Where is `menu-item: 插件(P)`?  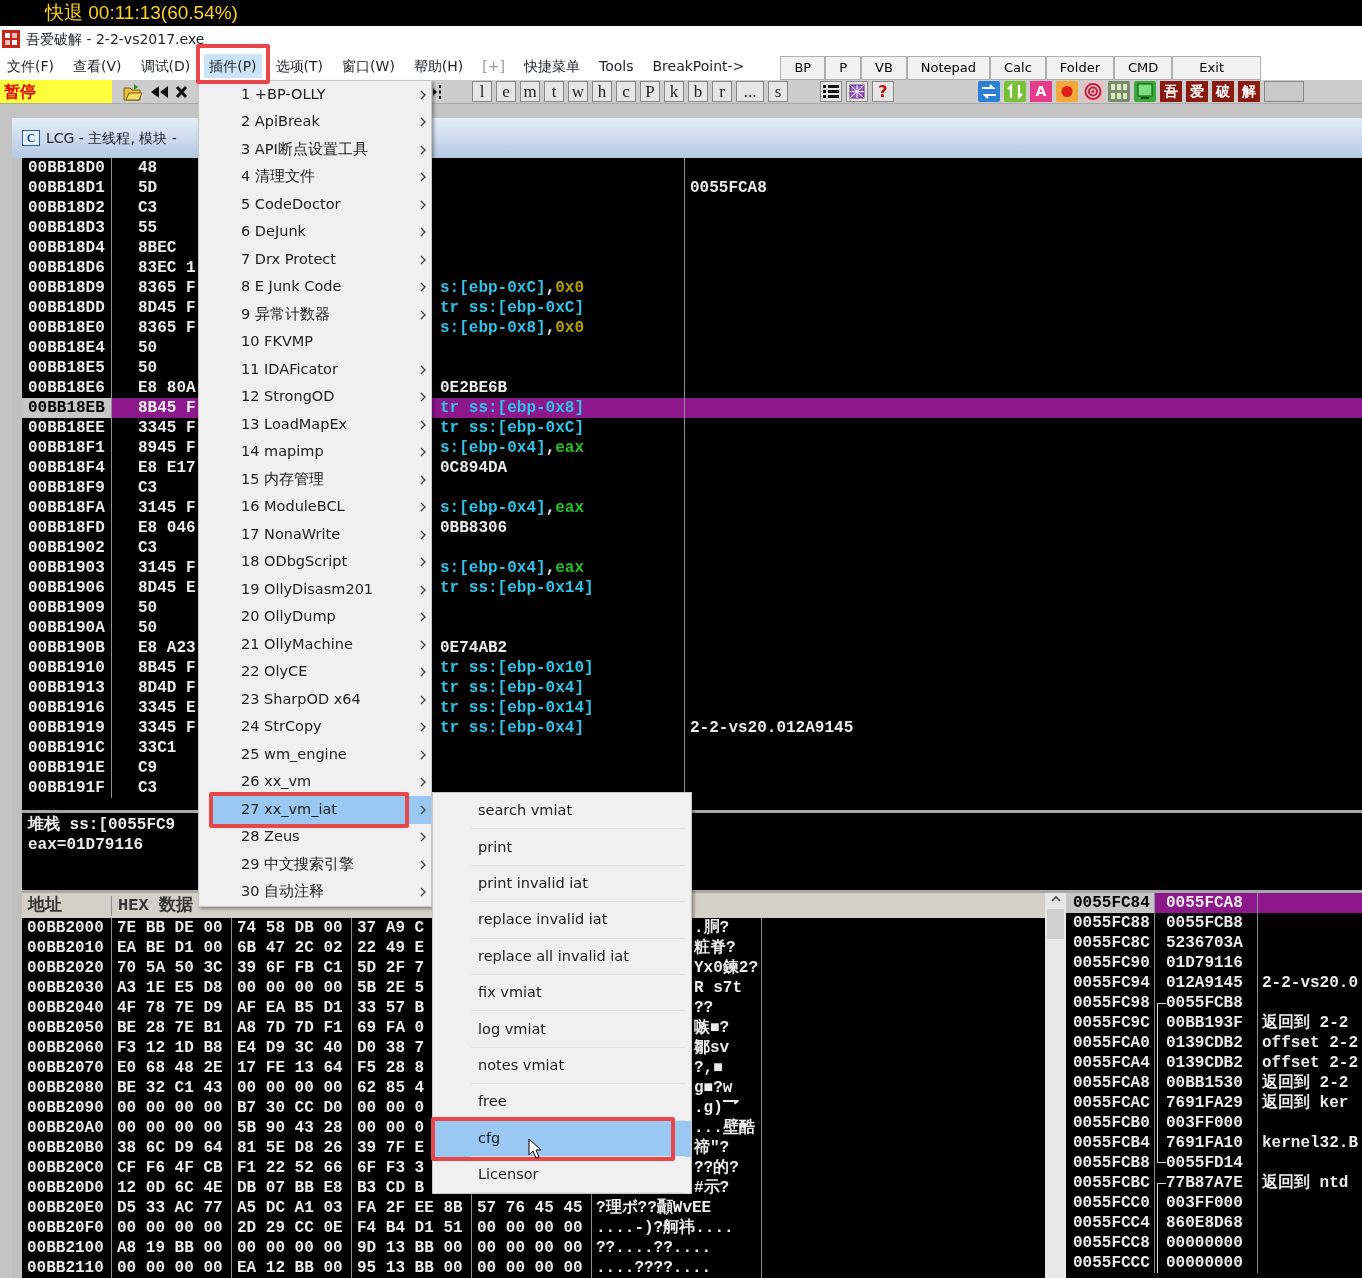 menu-item: 插件(P) is located at coordinates (233, 66).